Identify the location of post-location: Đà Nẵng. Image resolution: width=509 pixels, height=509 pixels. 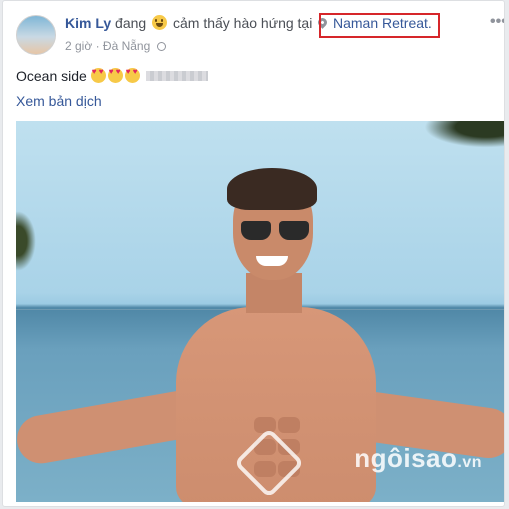
(126, 46).